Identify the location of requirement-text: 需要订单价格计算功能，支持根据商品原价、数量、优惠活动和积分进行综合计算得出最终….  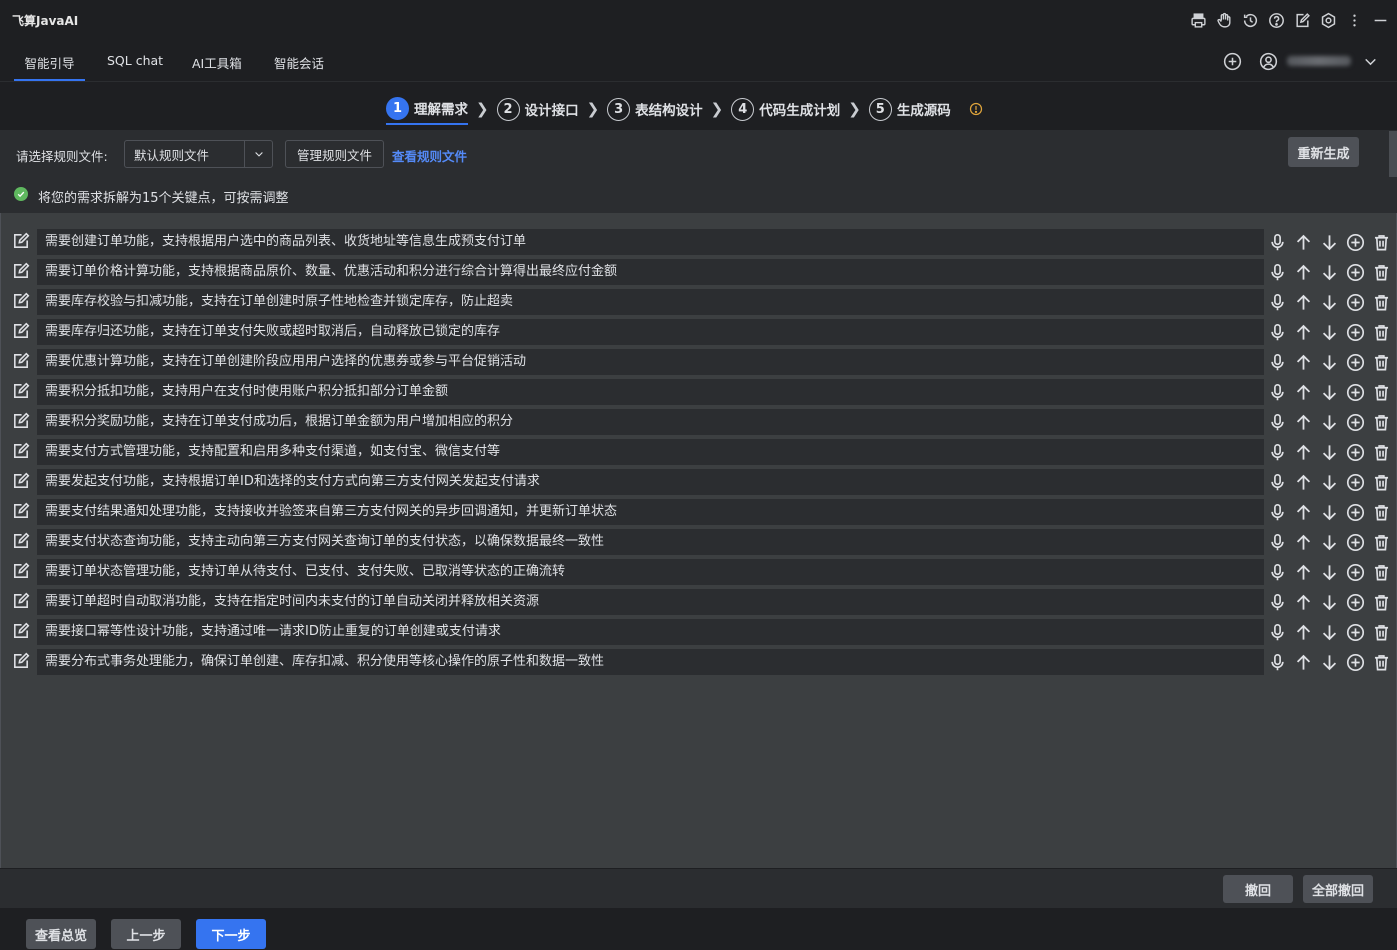
(650, 272).